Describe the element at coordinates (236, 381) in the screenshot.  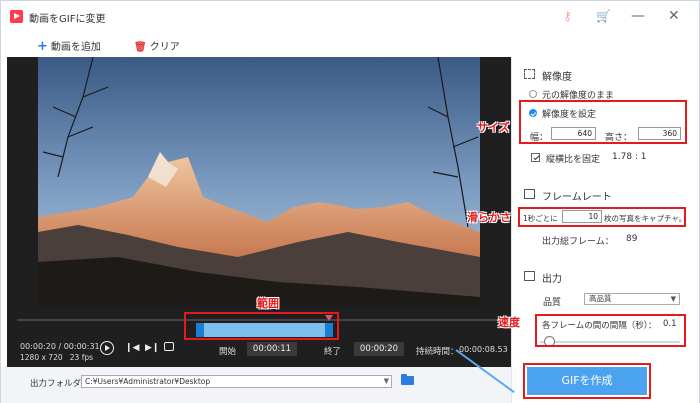
I see `output-folder-field: C:¥Users¥Administrator¥Desktop ▼` at that location.